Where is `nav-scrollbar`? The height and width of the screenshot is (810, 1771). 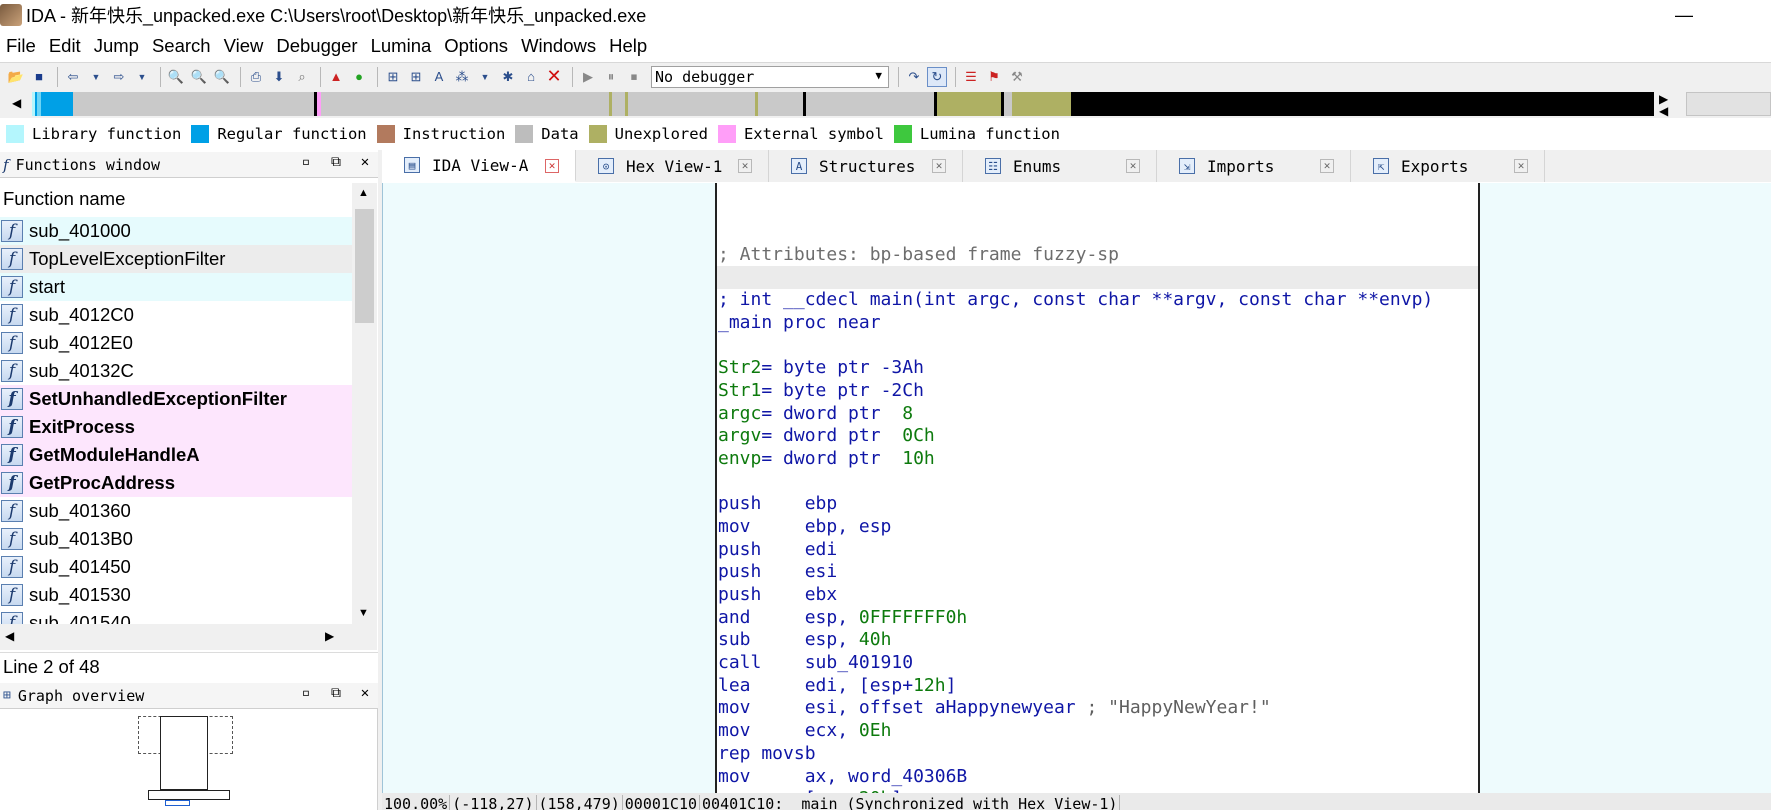
nav-scrollbar is located at coordinates (1728, 104).